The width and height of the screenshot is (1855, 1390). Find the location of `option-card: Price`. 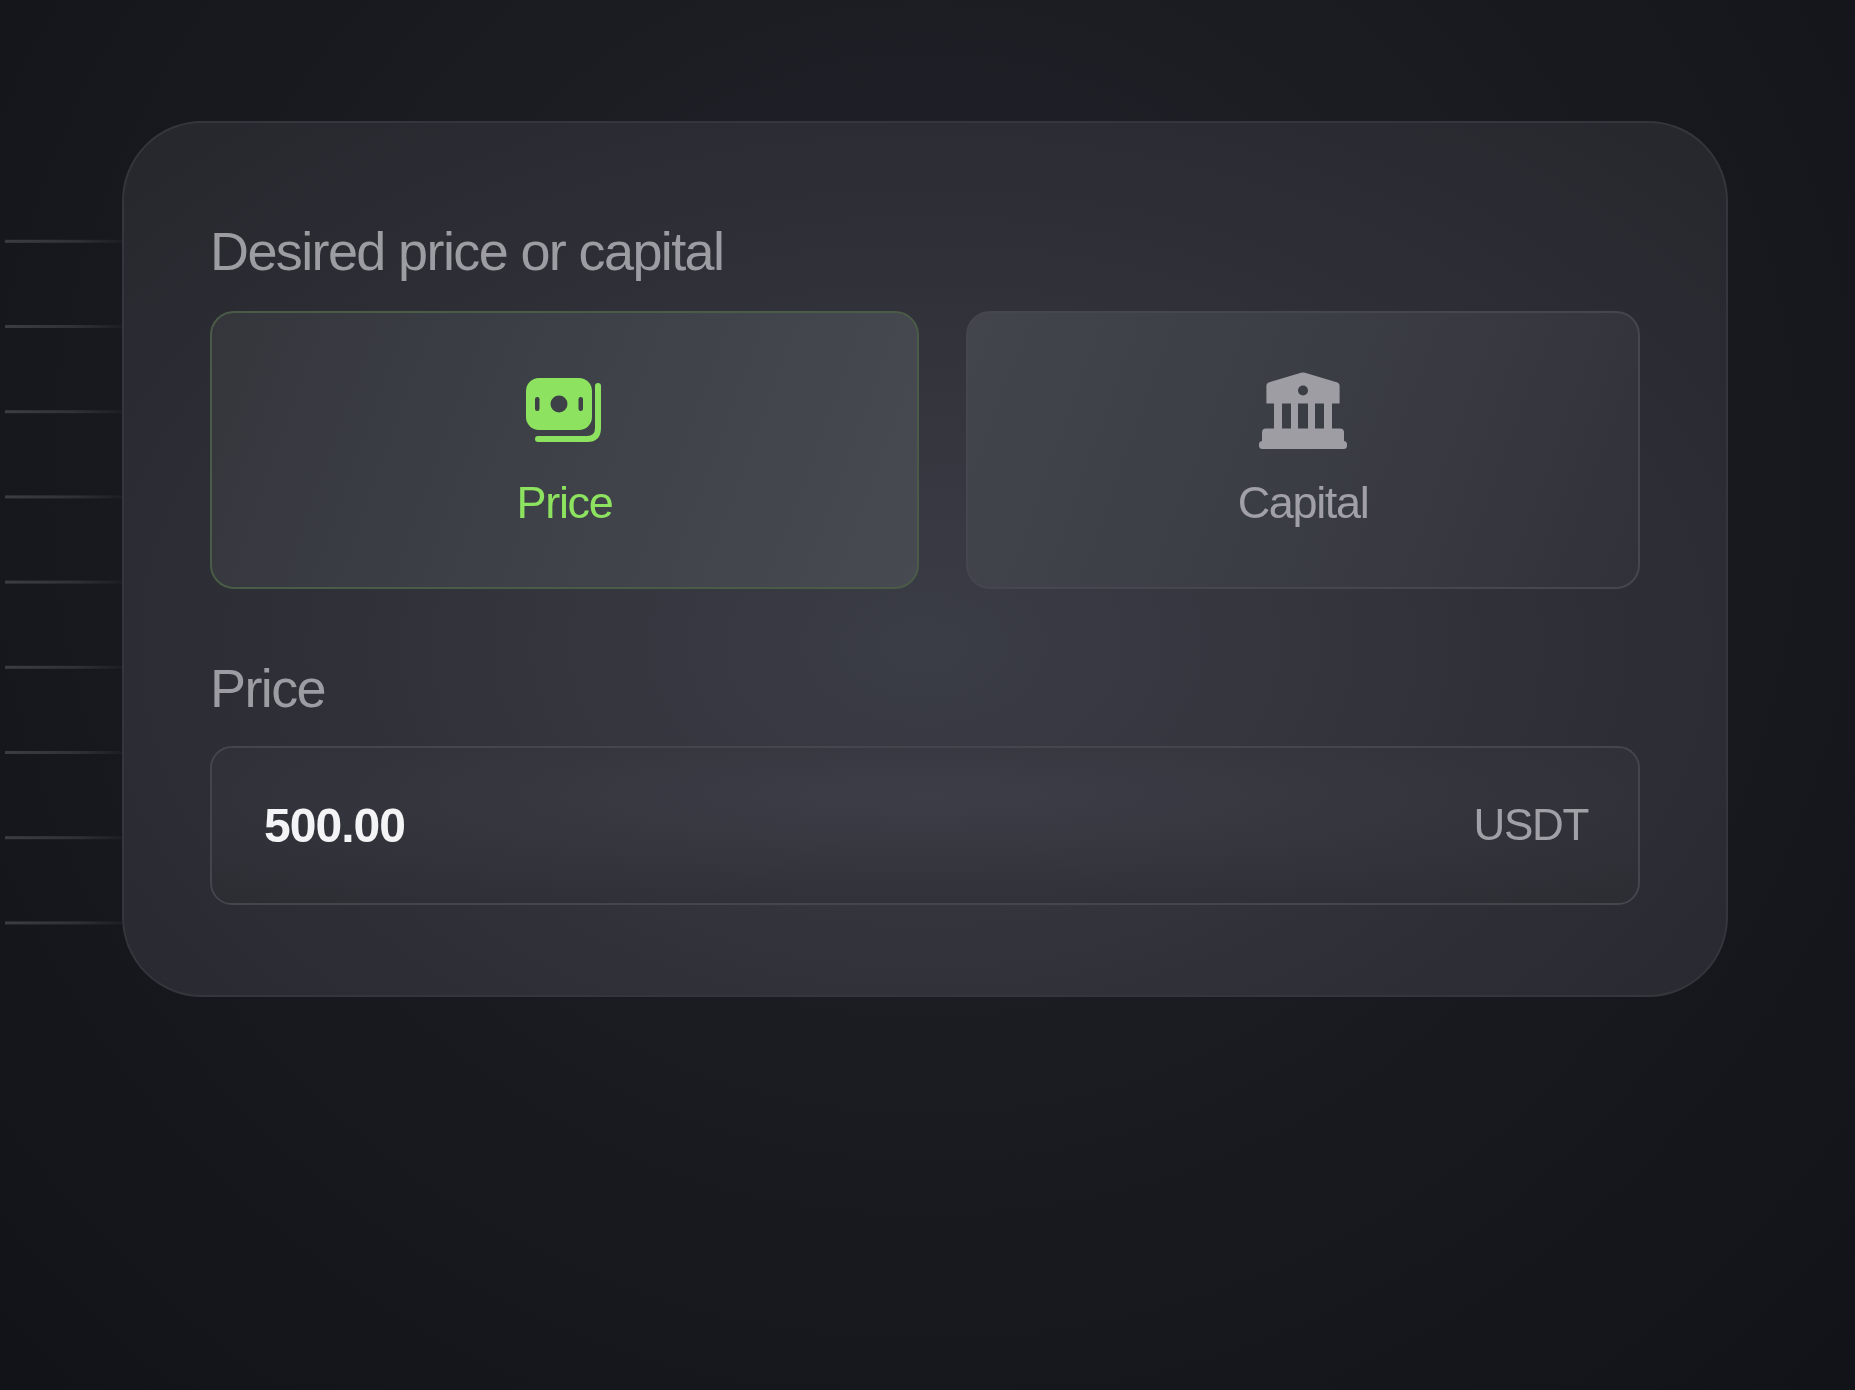

option-card: Price is located at coordinates (564, 450).